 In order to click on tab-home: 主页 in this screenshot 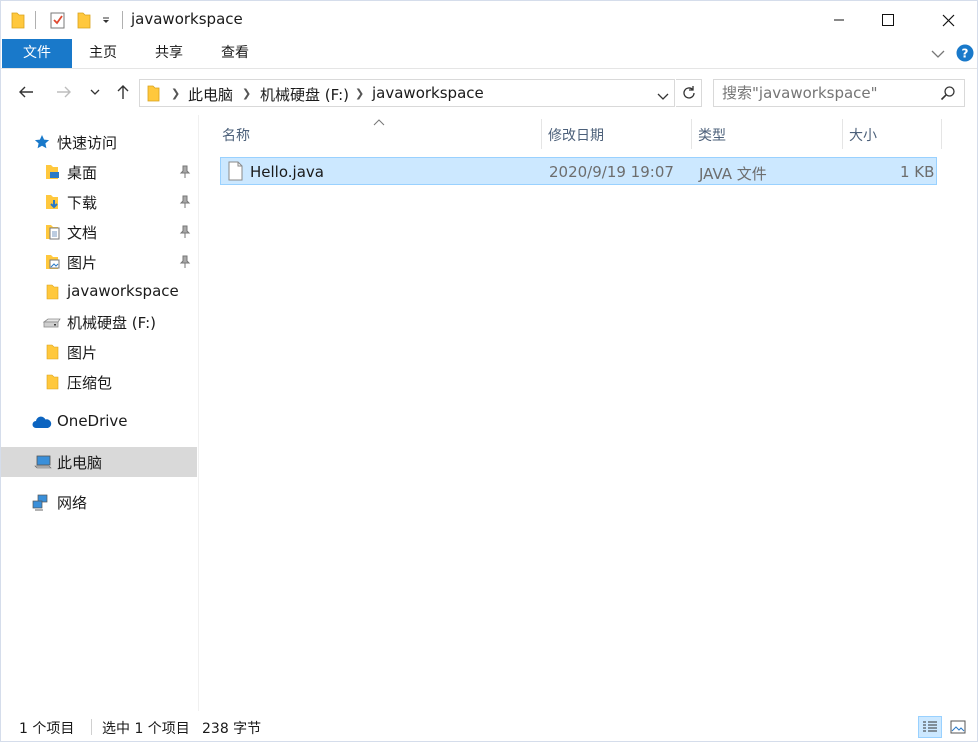, I will do `click(103, 53)`.